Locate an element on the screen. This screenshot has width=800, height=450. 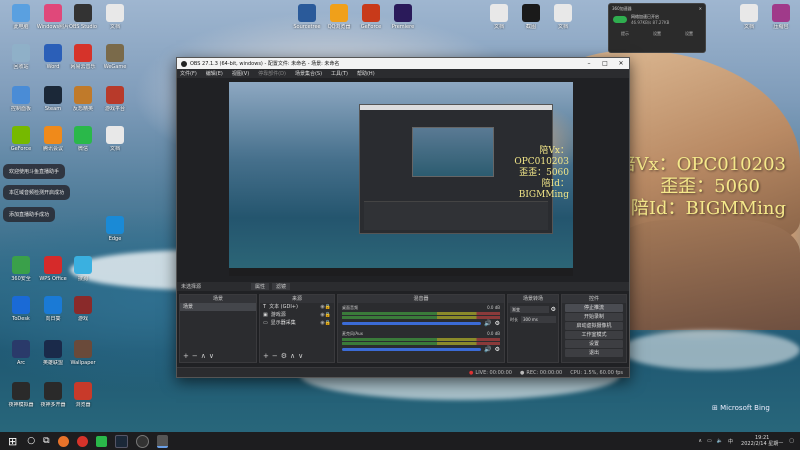
source-item: ▭ 显示器采集 ◉🔒 is located at coordinates (297, 323).